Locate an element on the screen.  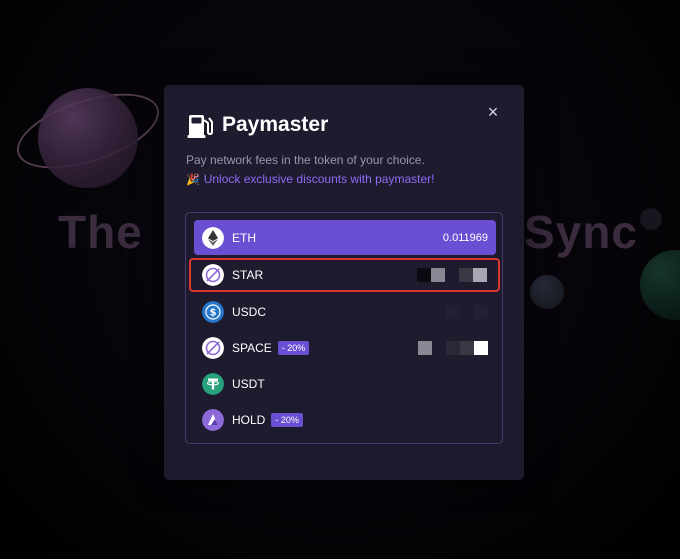
token-name: ETH is located at coordinates (244, 237).